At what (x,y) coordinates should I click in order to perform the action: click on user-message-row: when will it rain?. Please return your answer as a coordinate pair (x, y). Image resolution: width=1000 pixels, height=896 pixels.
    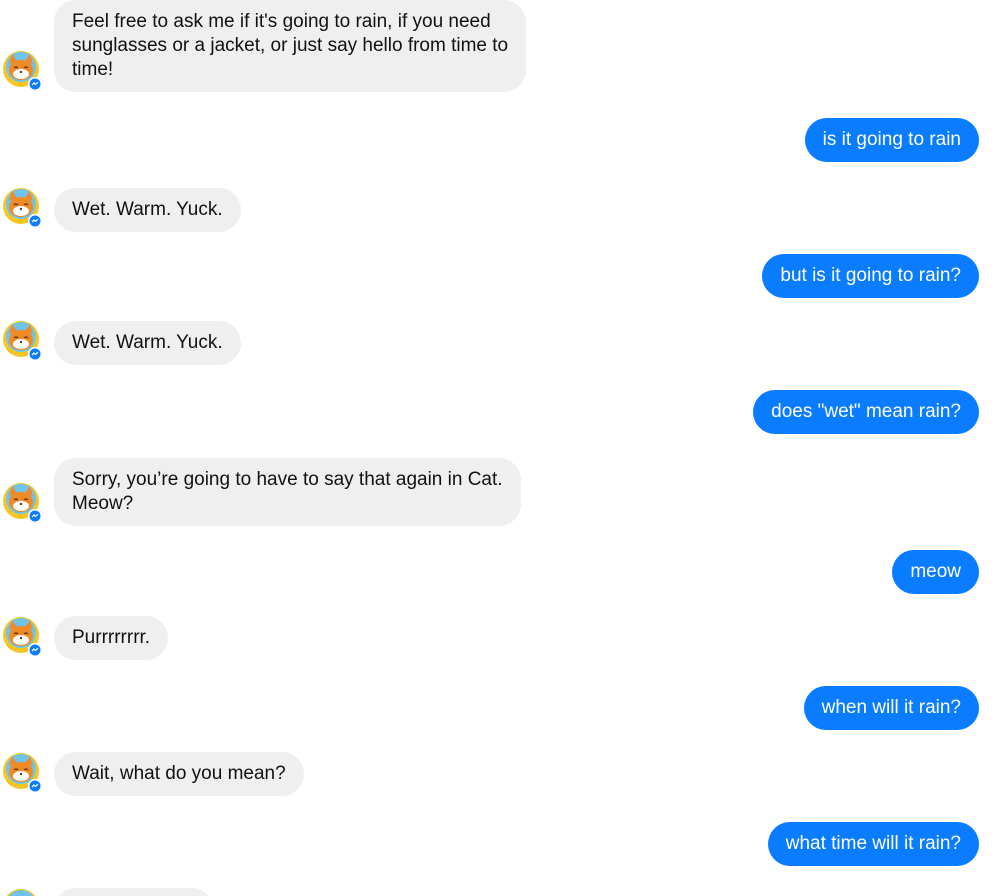
    Looking at the image, I should click on (500, 708).